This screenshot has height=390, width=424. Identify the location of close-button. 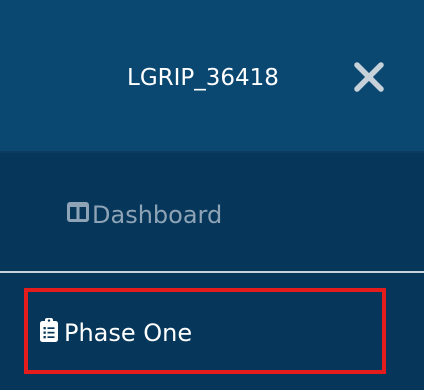
(369, 77).